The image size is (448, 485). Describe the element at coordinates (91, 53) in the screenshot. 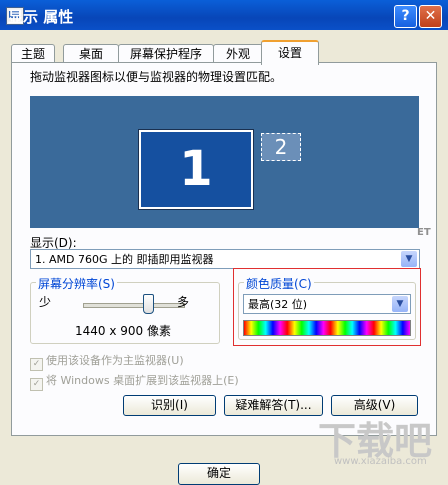

I see `tab-desktop: 桌面` at that location.